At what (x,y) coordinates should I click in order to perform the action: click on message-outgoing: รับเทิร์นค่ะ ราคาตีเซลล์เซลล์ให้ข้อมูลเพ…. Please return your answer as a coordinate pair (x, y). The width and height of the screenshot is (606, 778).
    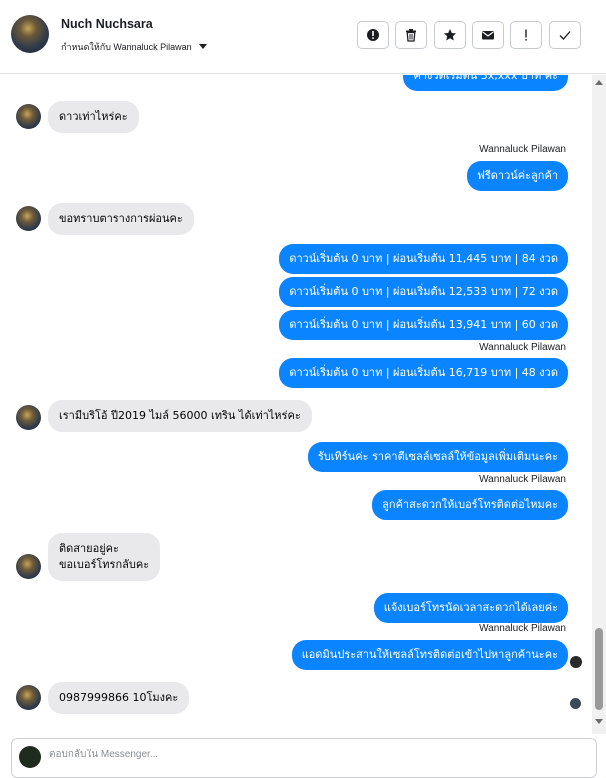
    Looking at the image, I should click on (437, 457).